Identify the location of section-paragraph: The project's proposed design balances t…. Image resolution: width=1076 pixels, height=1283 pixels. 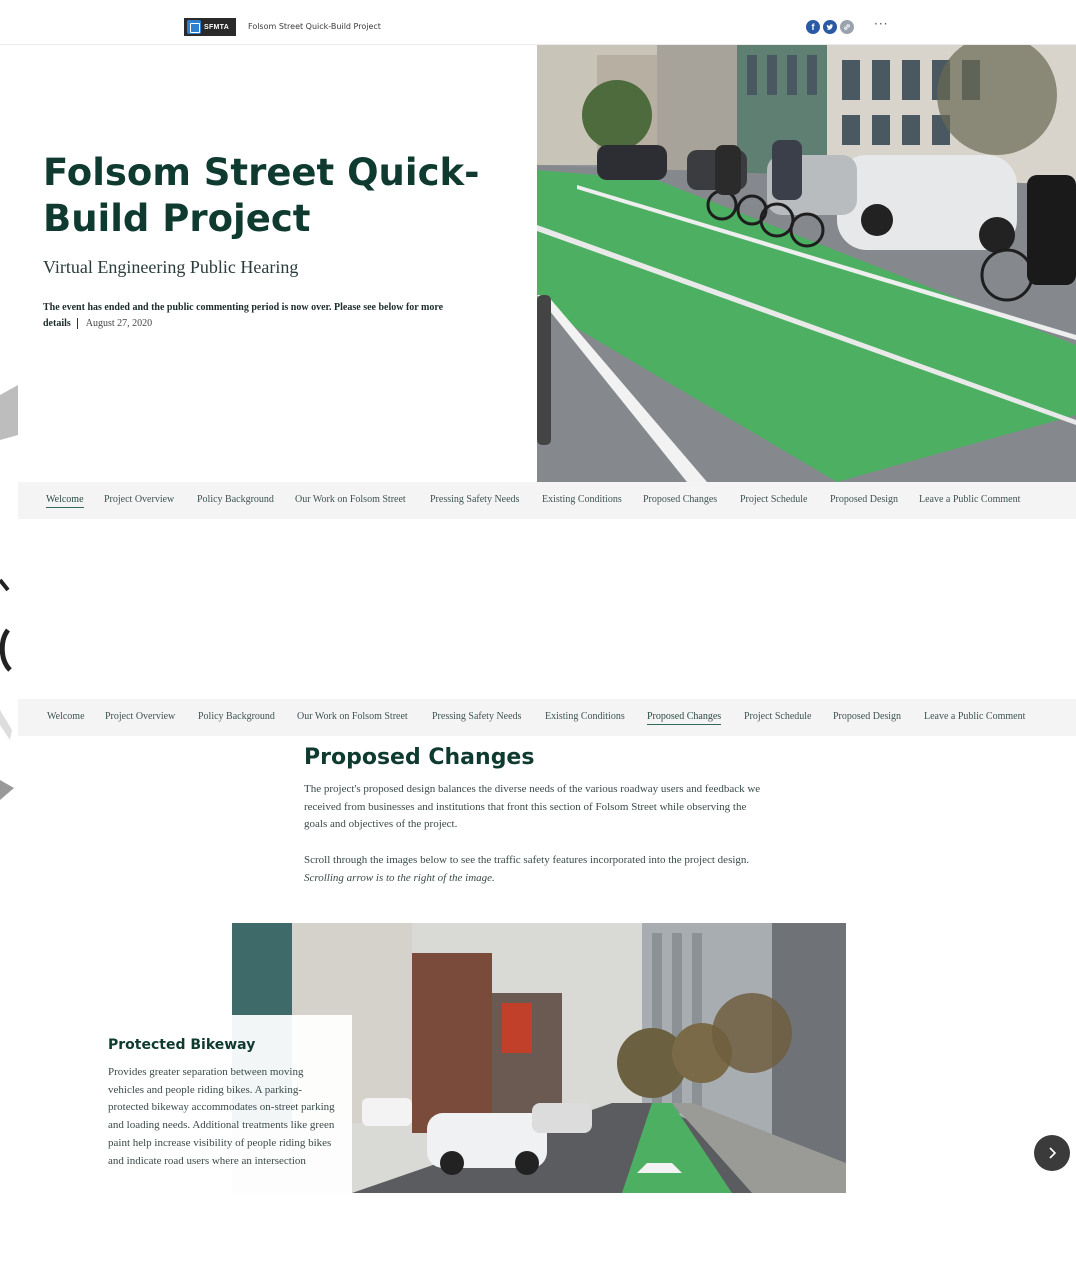
(532, 806).